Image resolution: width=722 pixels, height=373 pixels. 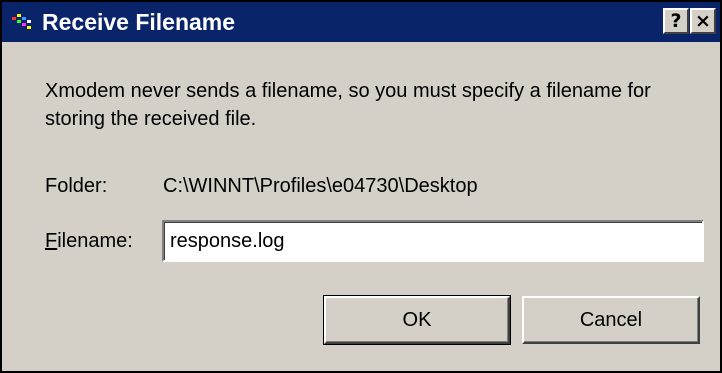 What do you see at coordinates (433, 241) in the screenshot?
I see `filename-input` at bounding box center [433, 241].